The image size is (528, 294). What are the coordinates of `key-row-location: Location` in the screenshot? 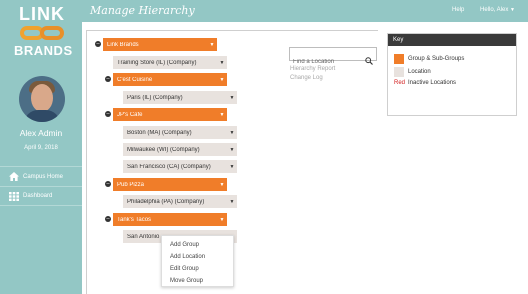 It's located at (412, 72).